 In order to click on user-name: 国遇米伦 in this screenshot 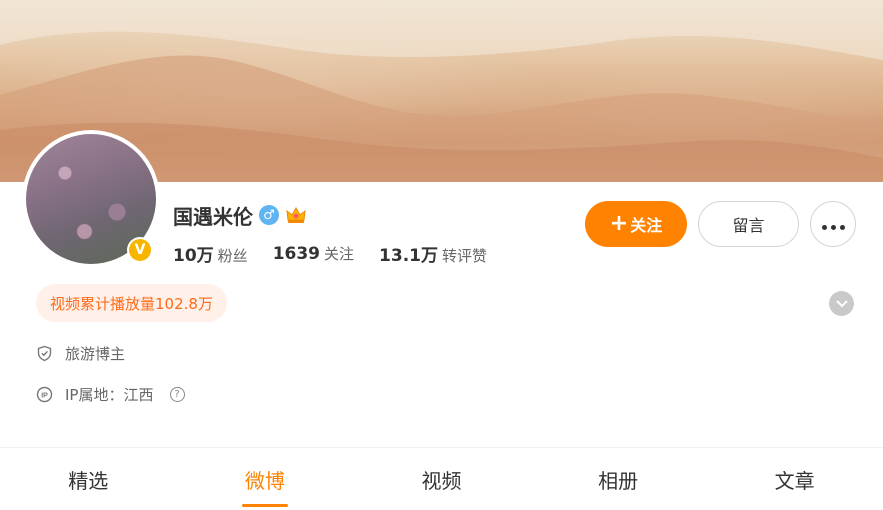, I will do `click(213, 216)`.